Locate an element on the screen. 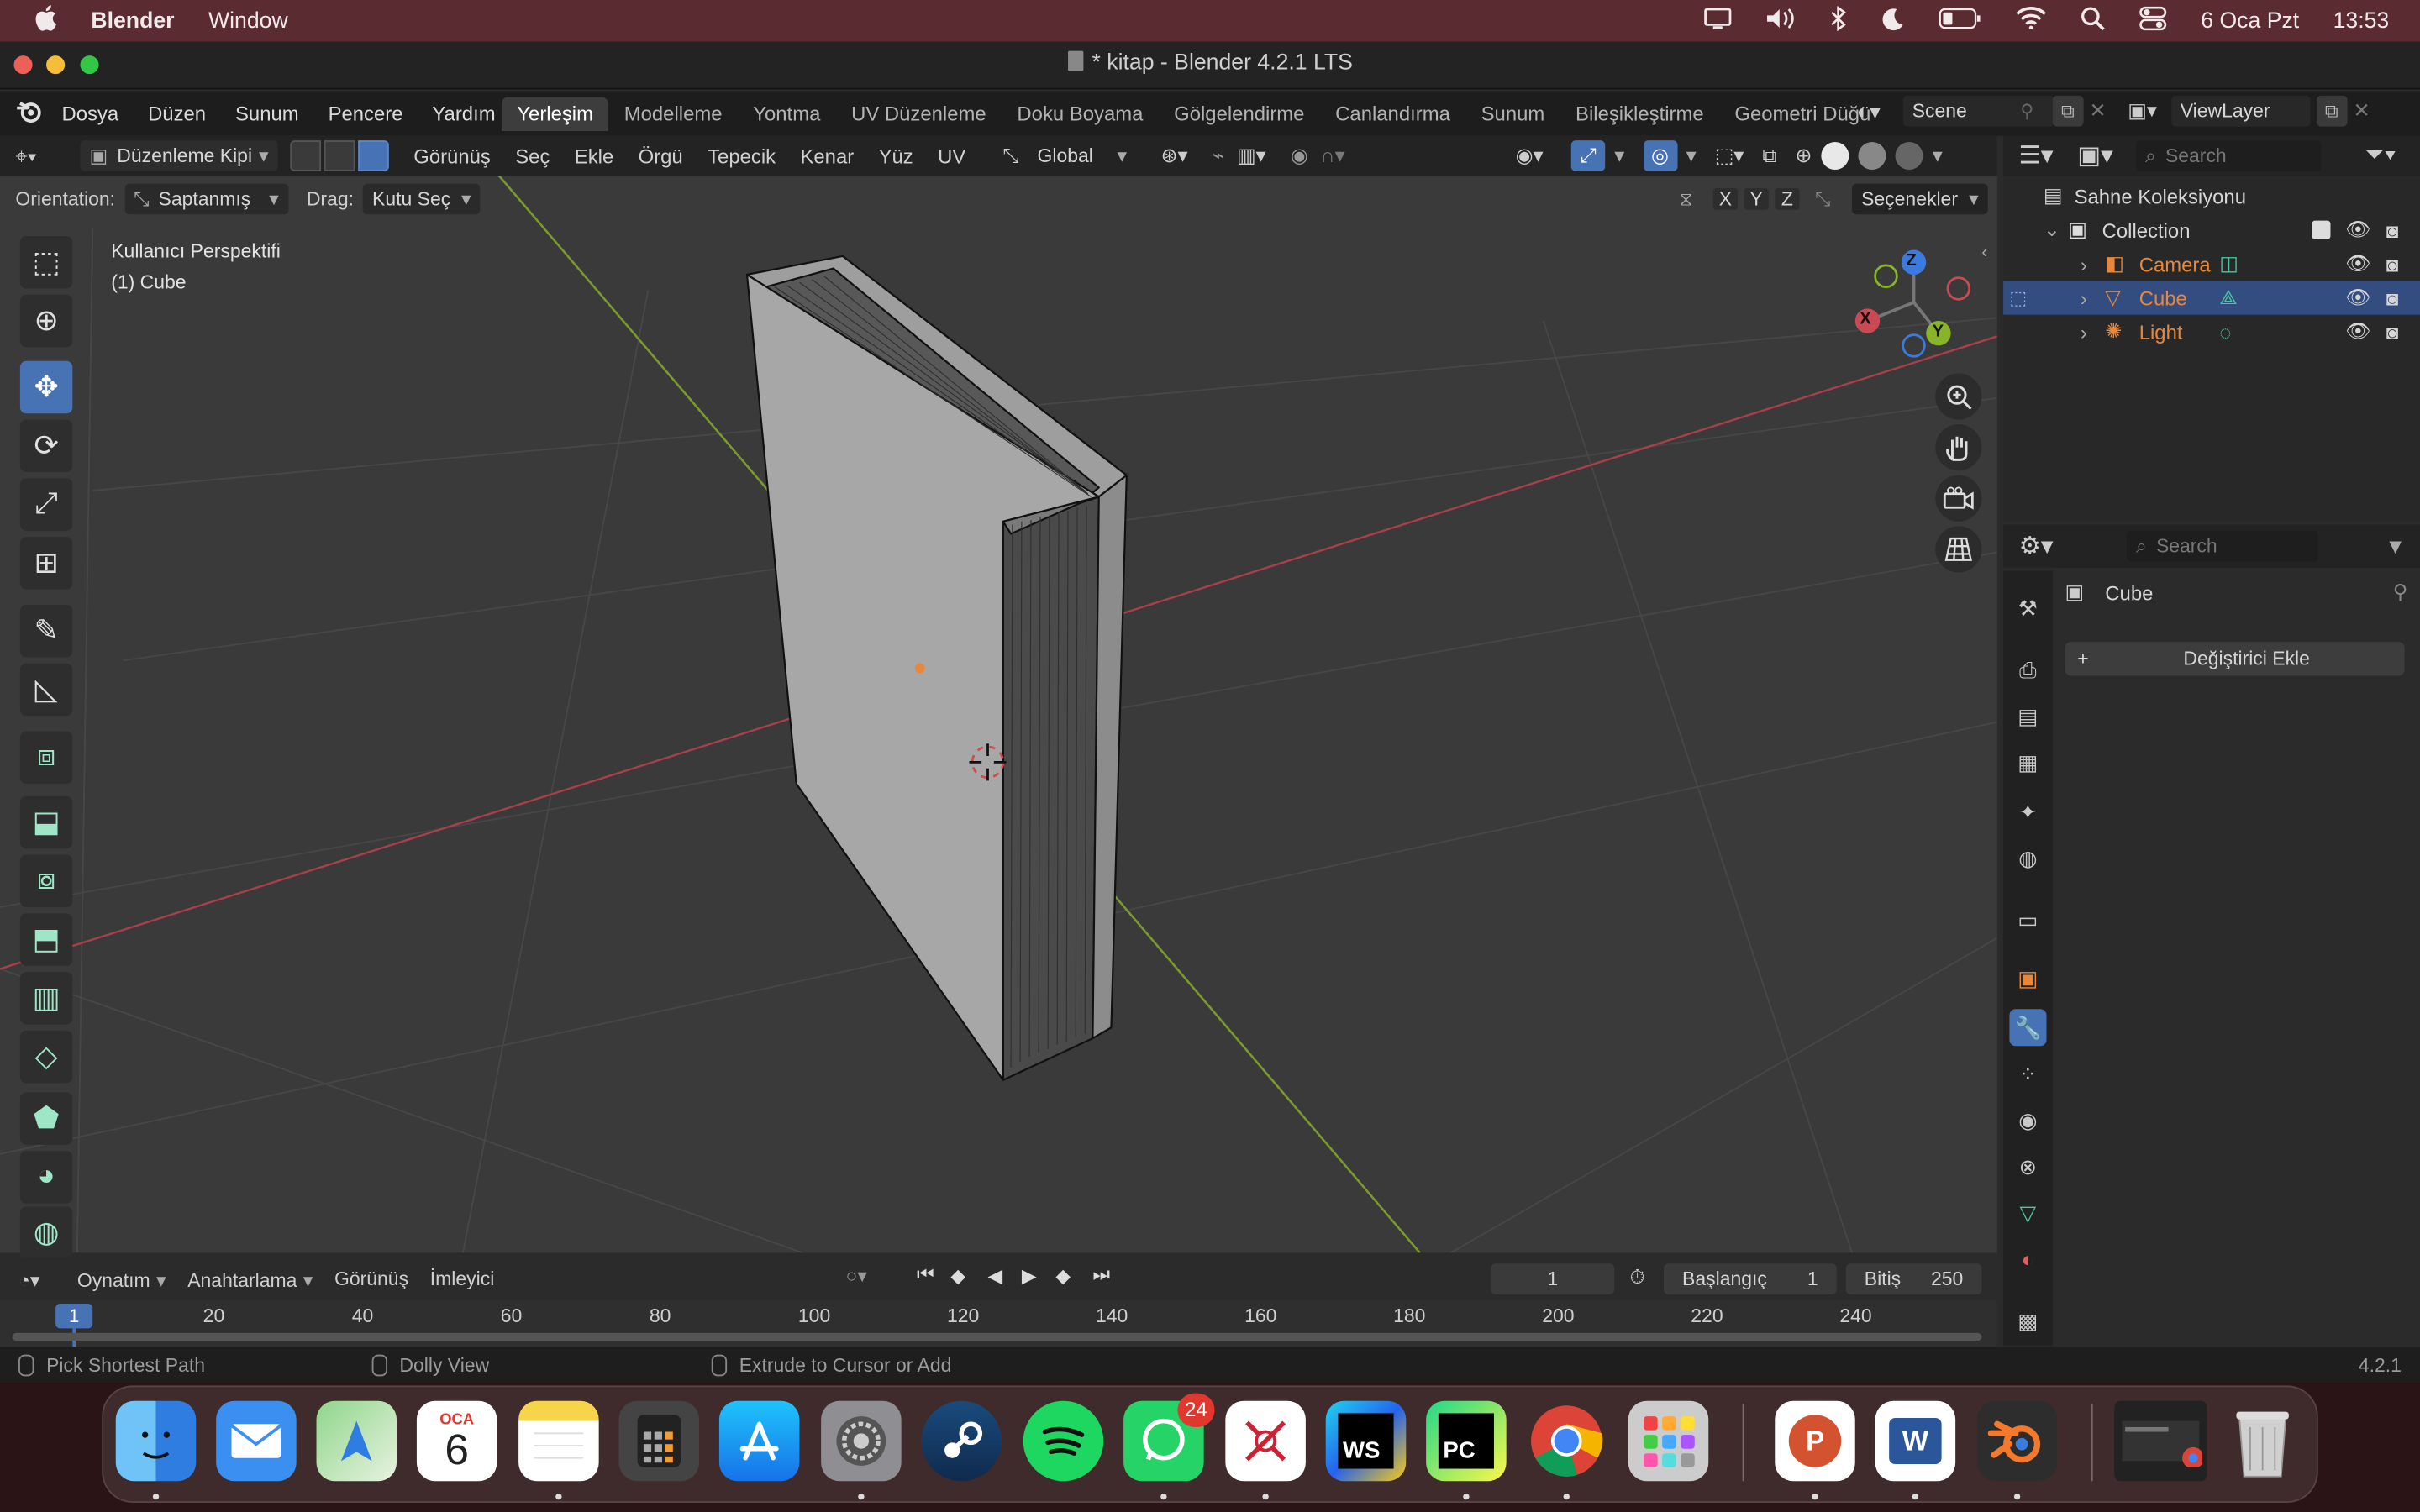  outliner-item-cube: ⬚ › ▽ Cube ⟁ 👁 ◙ is located at coordinates (2211, 298).